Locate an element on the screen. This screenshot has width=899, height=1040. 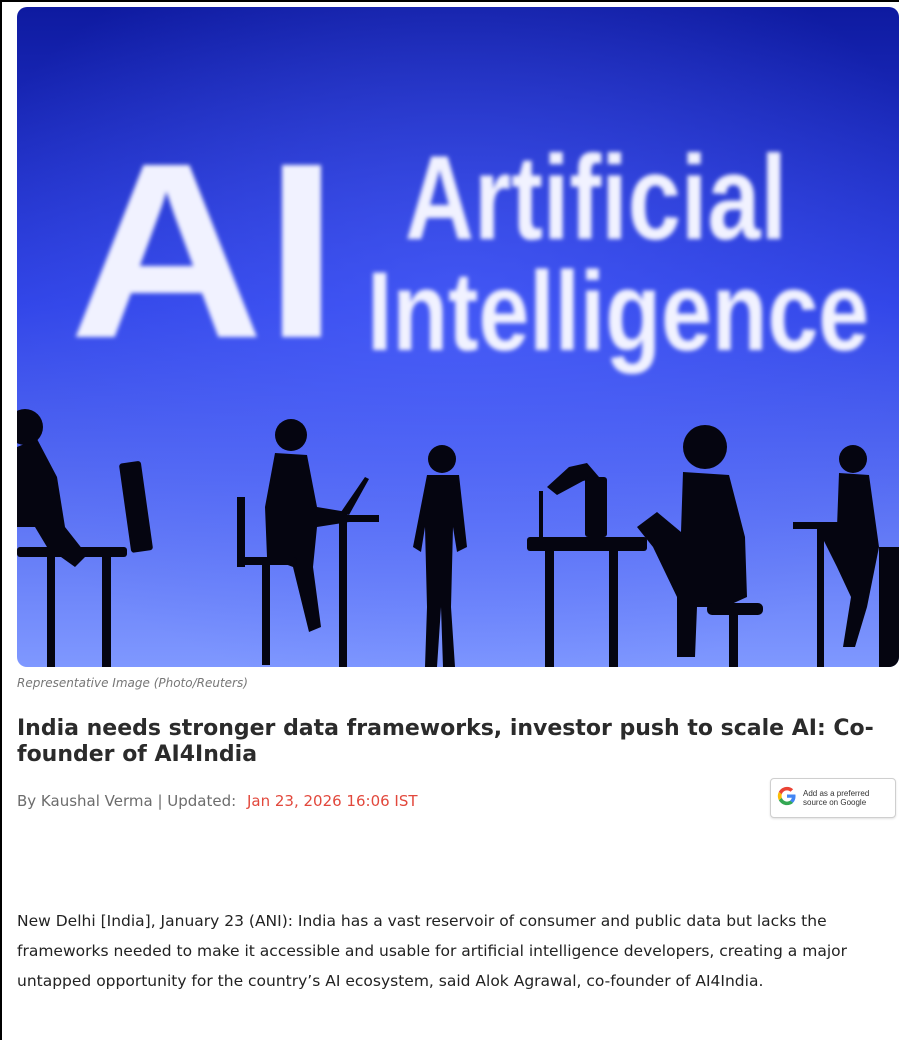
google-badge-label: Add as a preferred source on Google is located at coordinates (836, 798).